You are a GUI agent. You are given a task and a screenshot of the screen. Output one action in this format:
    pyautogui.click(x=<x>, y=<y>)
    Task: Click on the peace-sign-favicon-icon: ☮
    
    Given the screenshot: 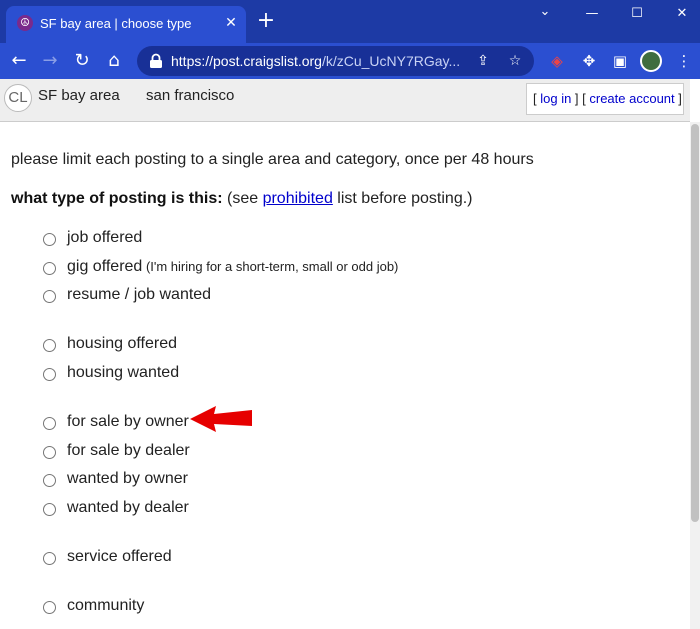 What is the action you would take?
    pyautogui.click(x=25, y=23)
    